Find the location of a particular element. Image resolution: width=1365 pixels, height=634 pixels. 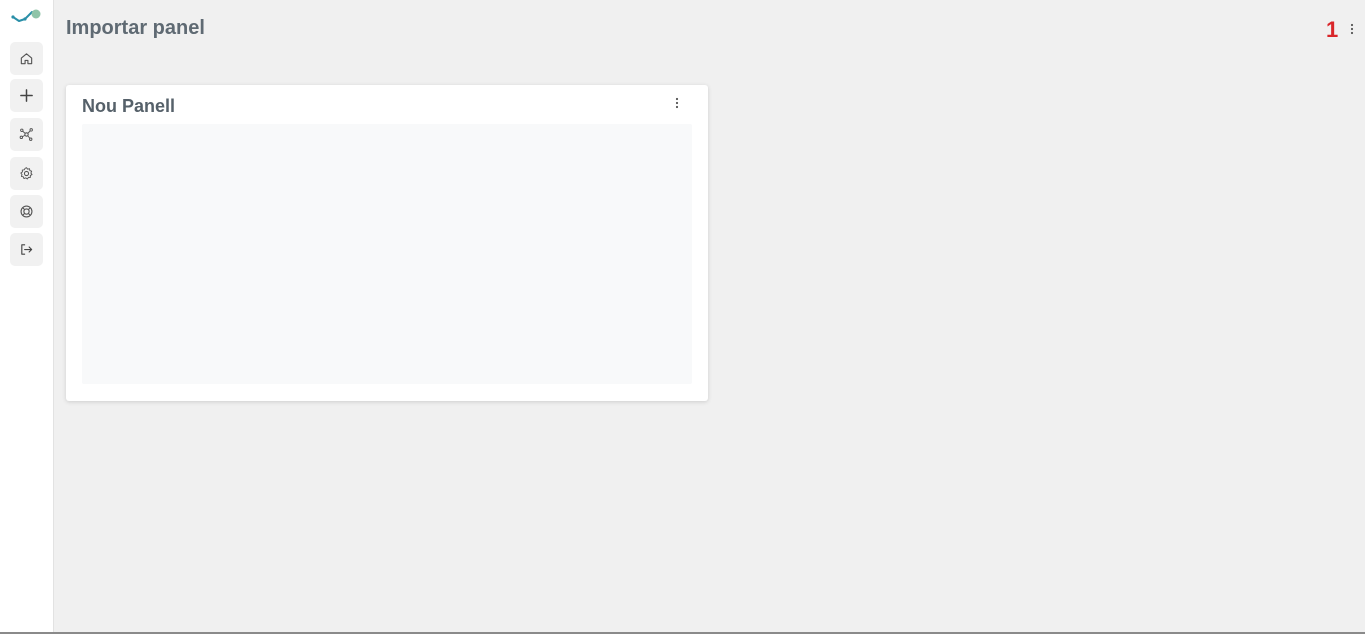

sidebar-item-settings is located at coordinates (26, 173).